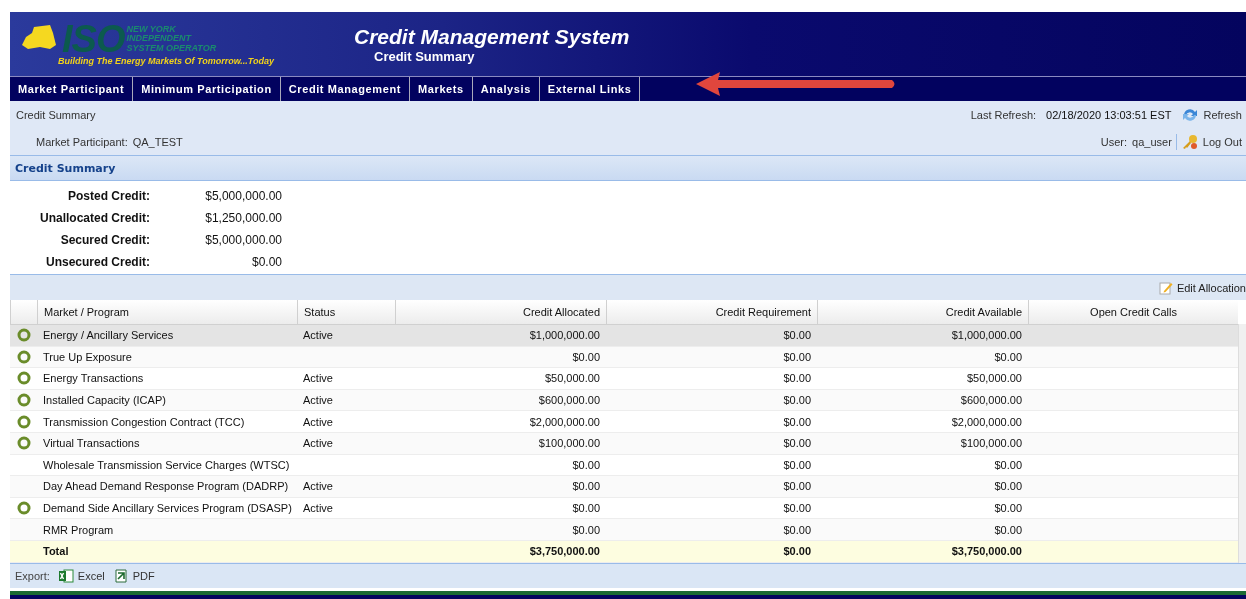 The image size is (1246, 599). What do you see at coordinates (78, 529) in the screenshot?
I see `table-cell-text: RMR Program` at bounding box center [78, 529].